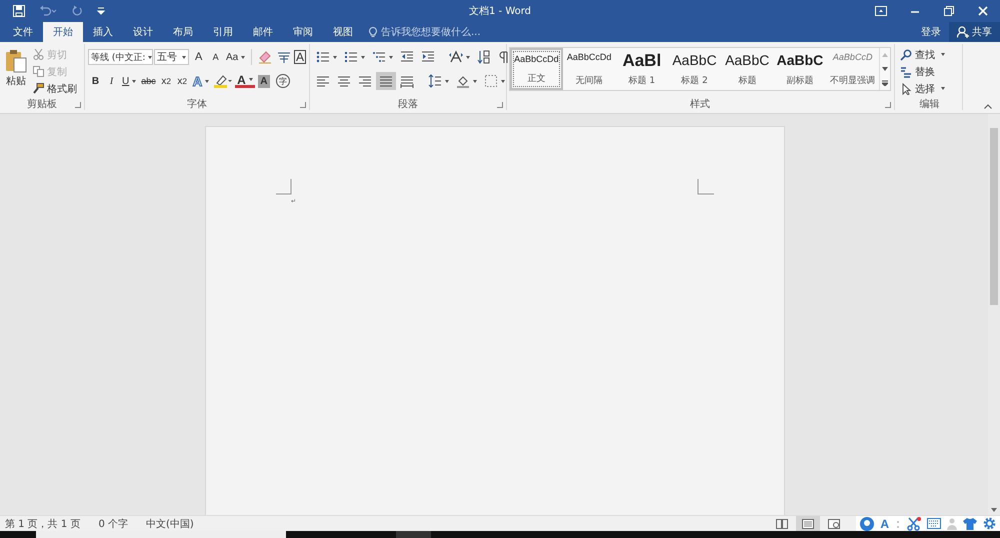  Describe the element at coordinates (867, 523) in the screenshot. I see `user-avatar-icon` at that location.